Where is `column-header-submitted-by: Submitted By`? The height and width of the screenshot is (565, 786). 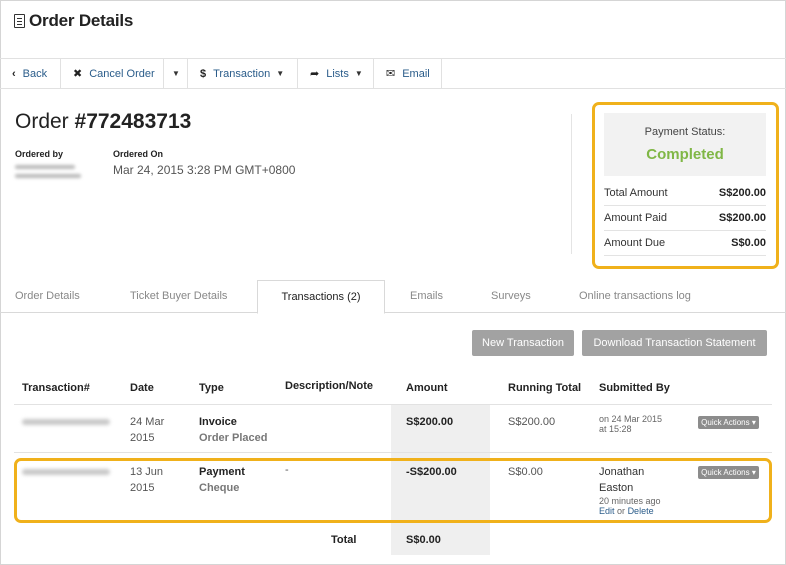 column-header-submitted-by: Submitted By is located at coordinates (634, 388).